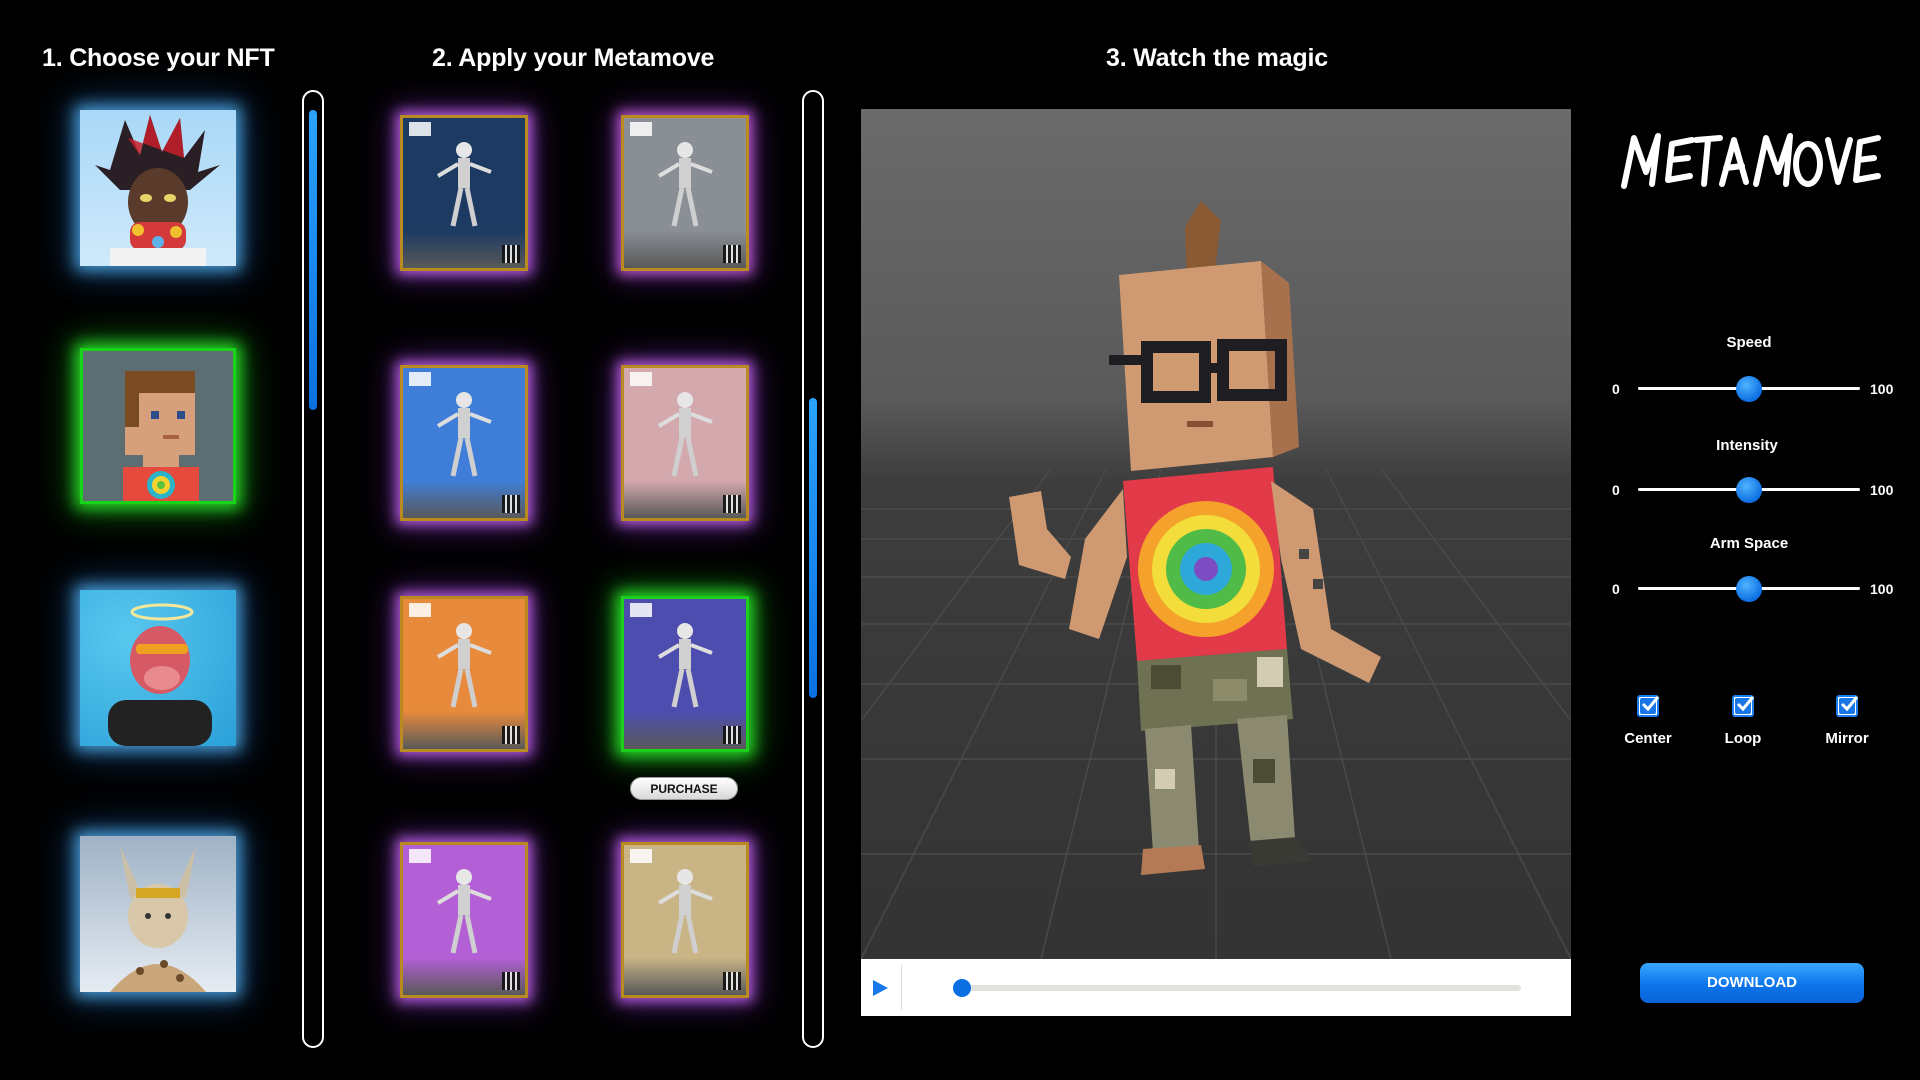 This screenshot has height=1080, width=1920. Describe the element at coordinates (1882, 389) in the screenshot. I see `slider-speed-max: 100` at that location.